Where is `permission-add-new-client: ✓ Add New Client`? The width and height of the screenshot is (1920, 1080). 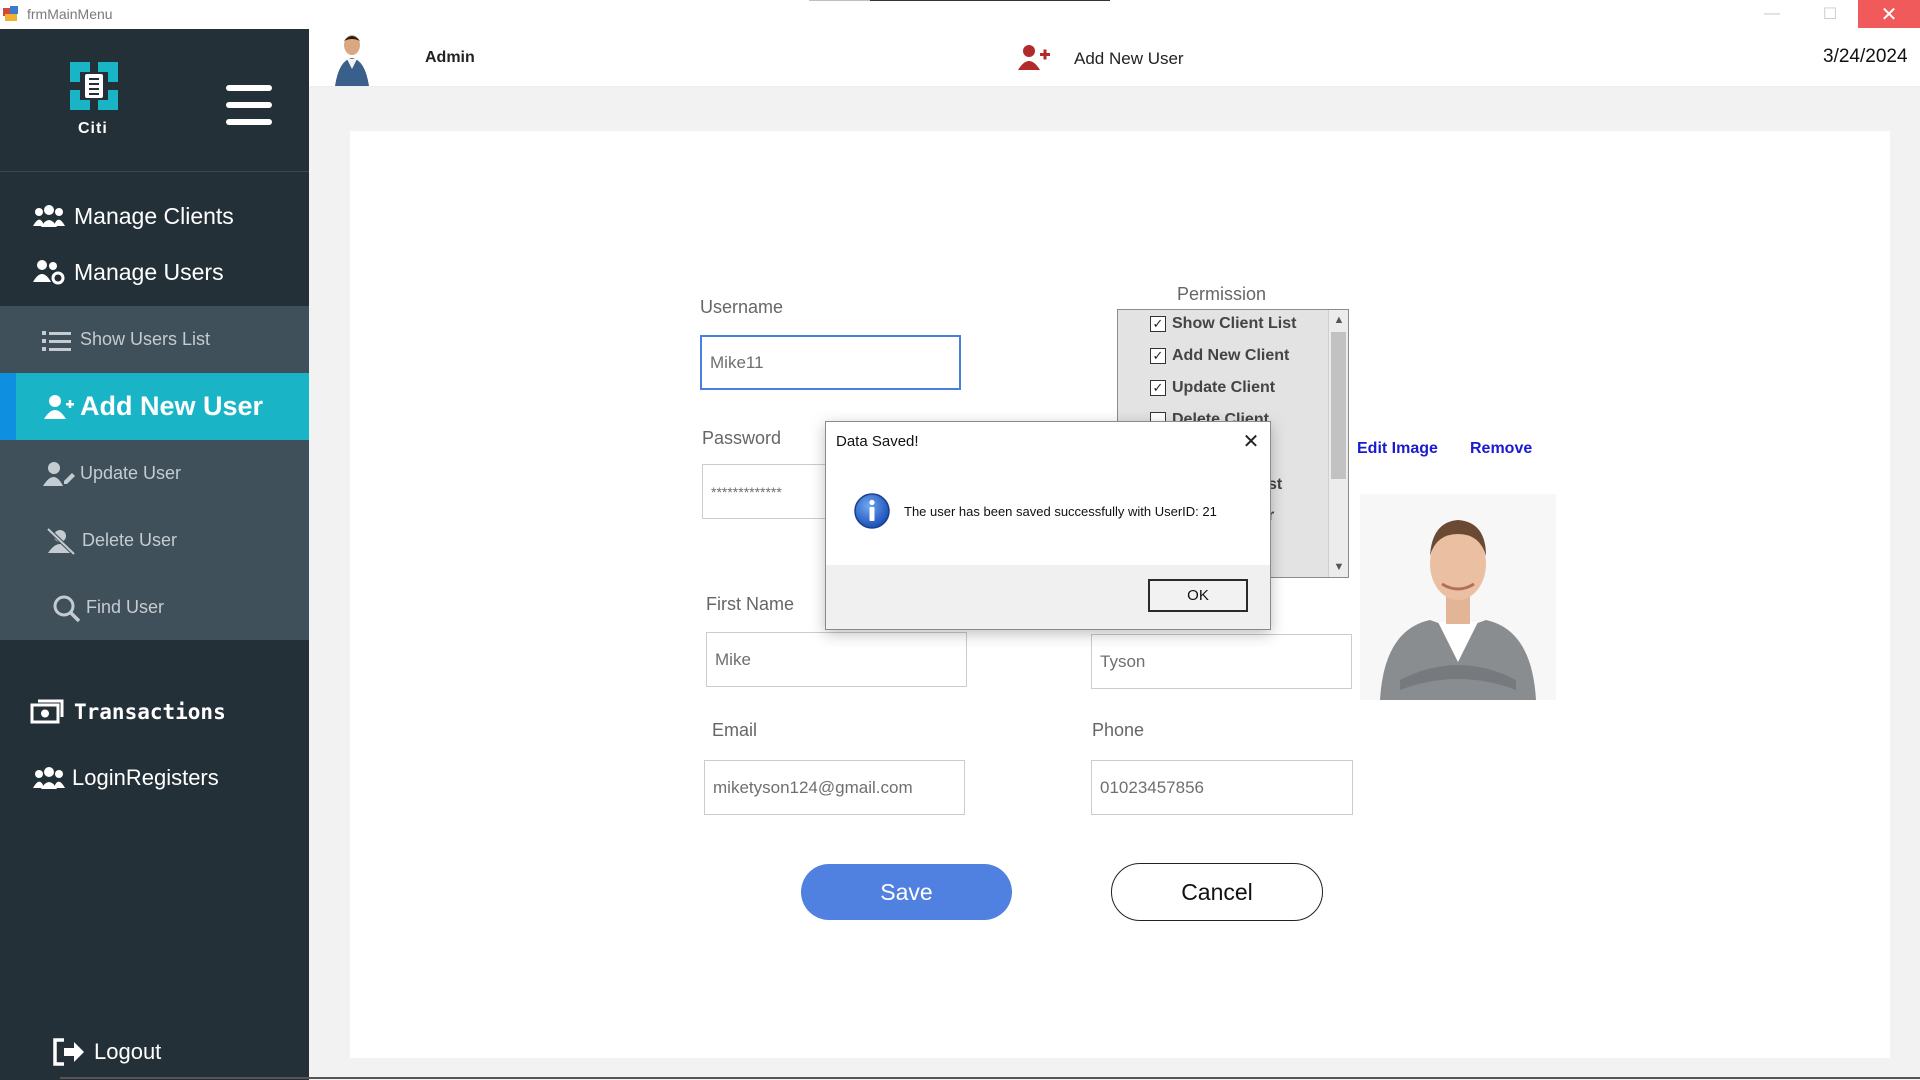
permission-add-new-client: ✓ Add New Client is located at coordinates (1219, 356).